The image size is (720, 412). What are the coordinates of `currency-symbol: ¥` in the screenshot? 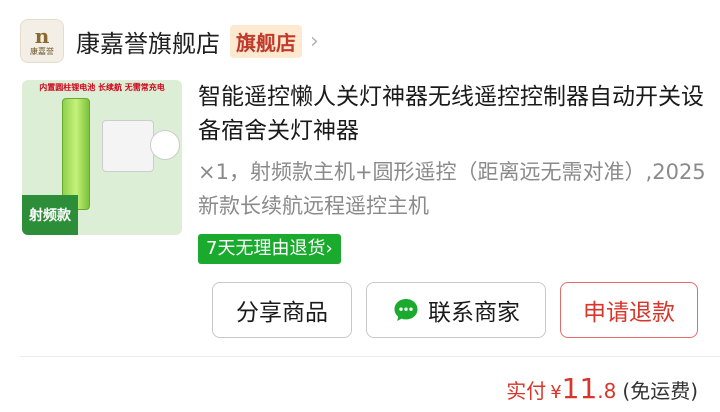 It's located at (556, 392).